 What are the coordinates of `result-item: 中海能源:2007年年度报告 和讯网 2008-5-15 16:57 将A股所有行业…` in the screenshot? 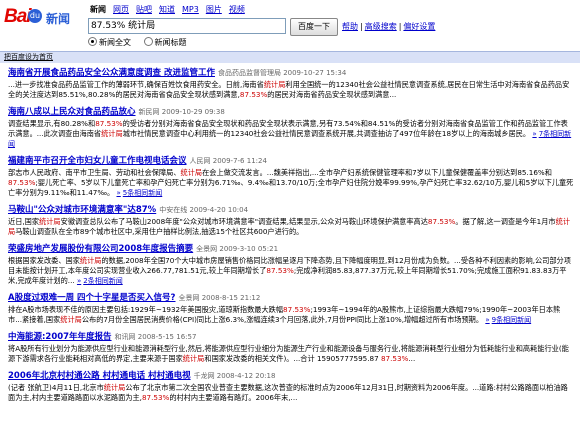 It's located at (291, 348).